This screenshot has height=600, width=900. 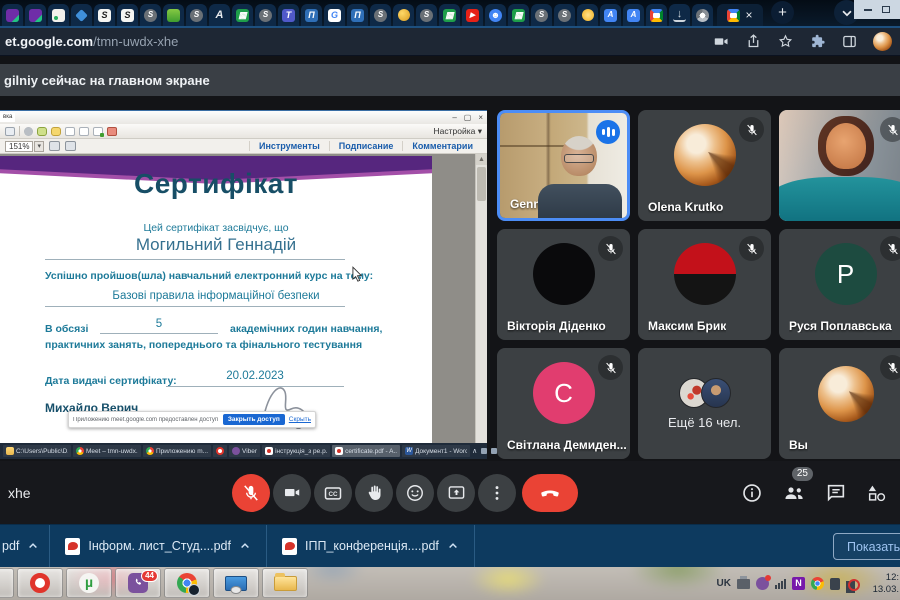 I want to click on viber-tray-icon, so click(x=763, y=582).